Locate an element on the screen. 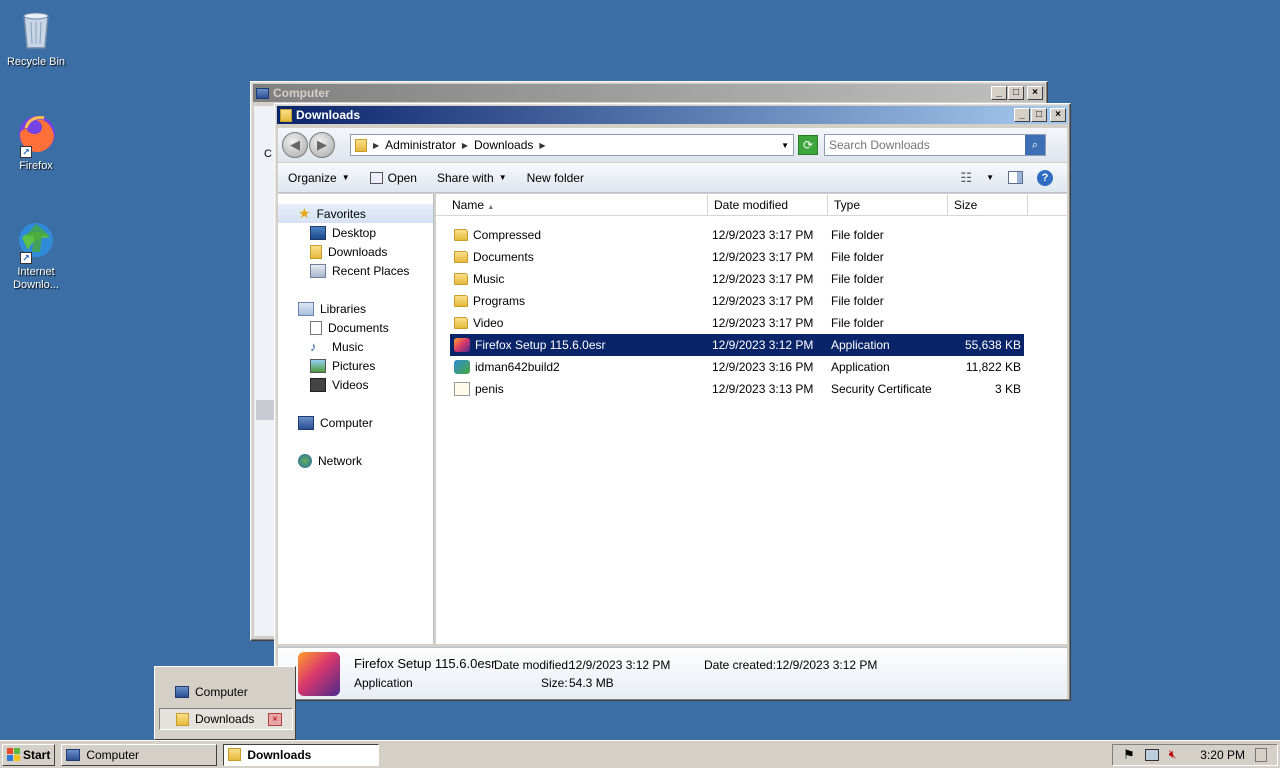 Image resolution: width=1280 pixels, height=768 pixels. open-icon is located at coordinates (376, 177).